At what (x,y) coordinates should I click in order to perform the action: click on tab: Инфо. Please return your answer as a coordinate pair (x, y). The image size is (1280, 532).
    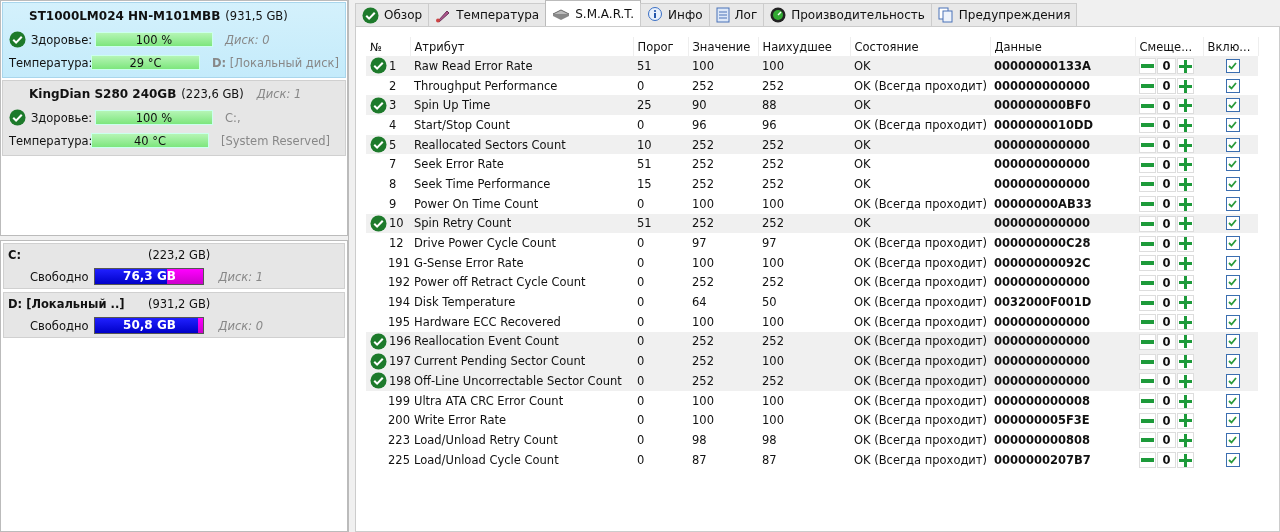
    Looking at the image, I should click on (675, 14).